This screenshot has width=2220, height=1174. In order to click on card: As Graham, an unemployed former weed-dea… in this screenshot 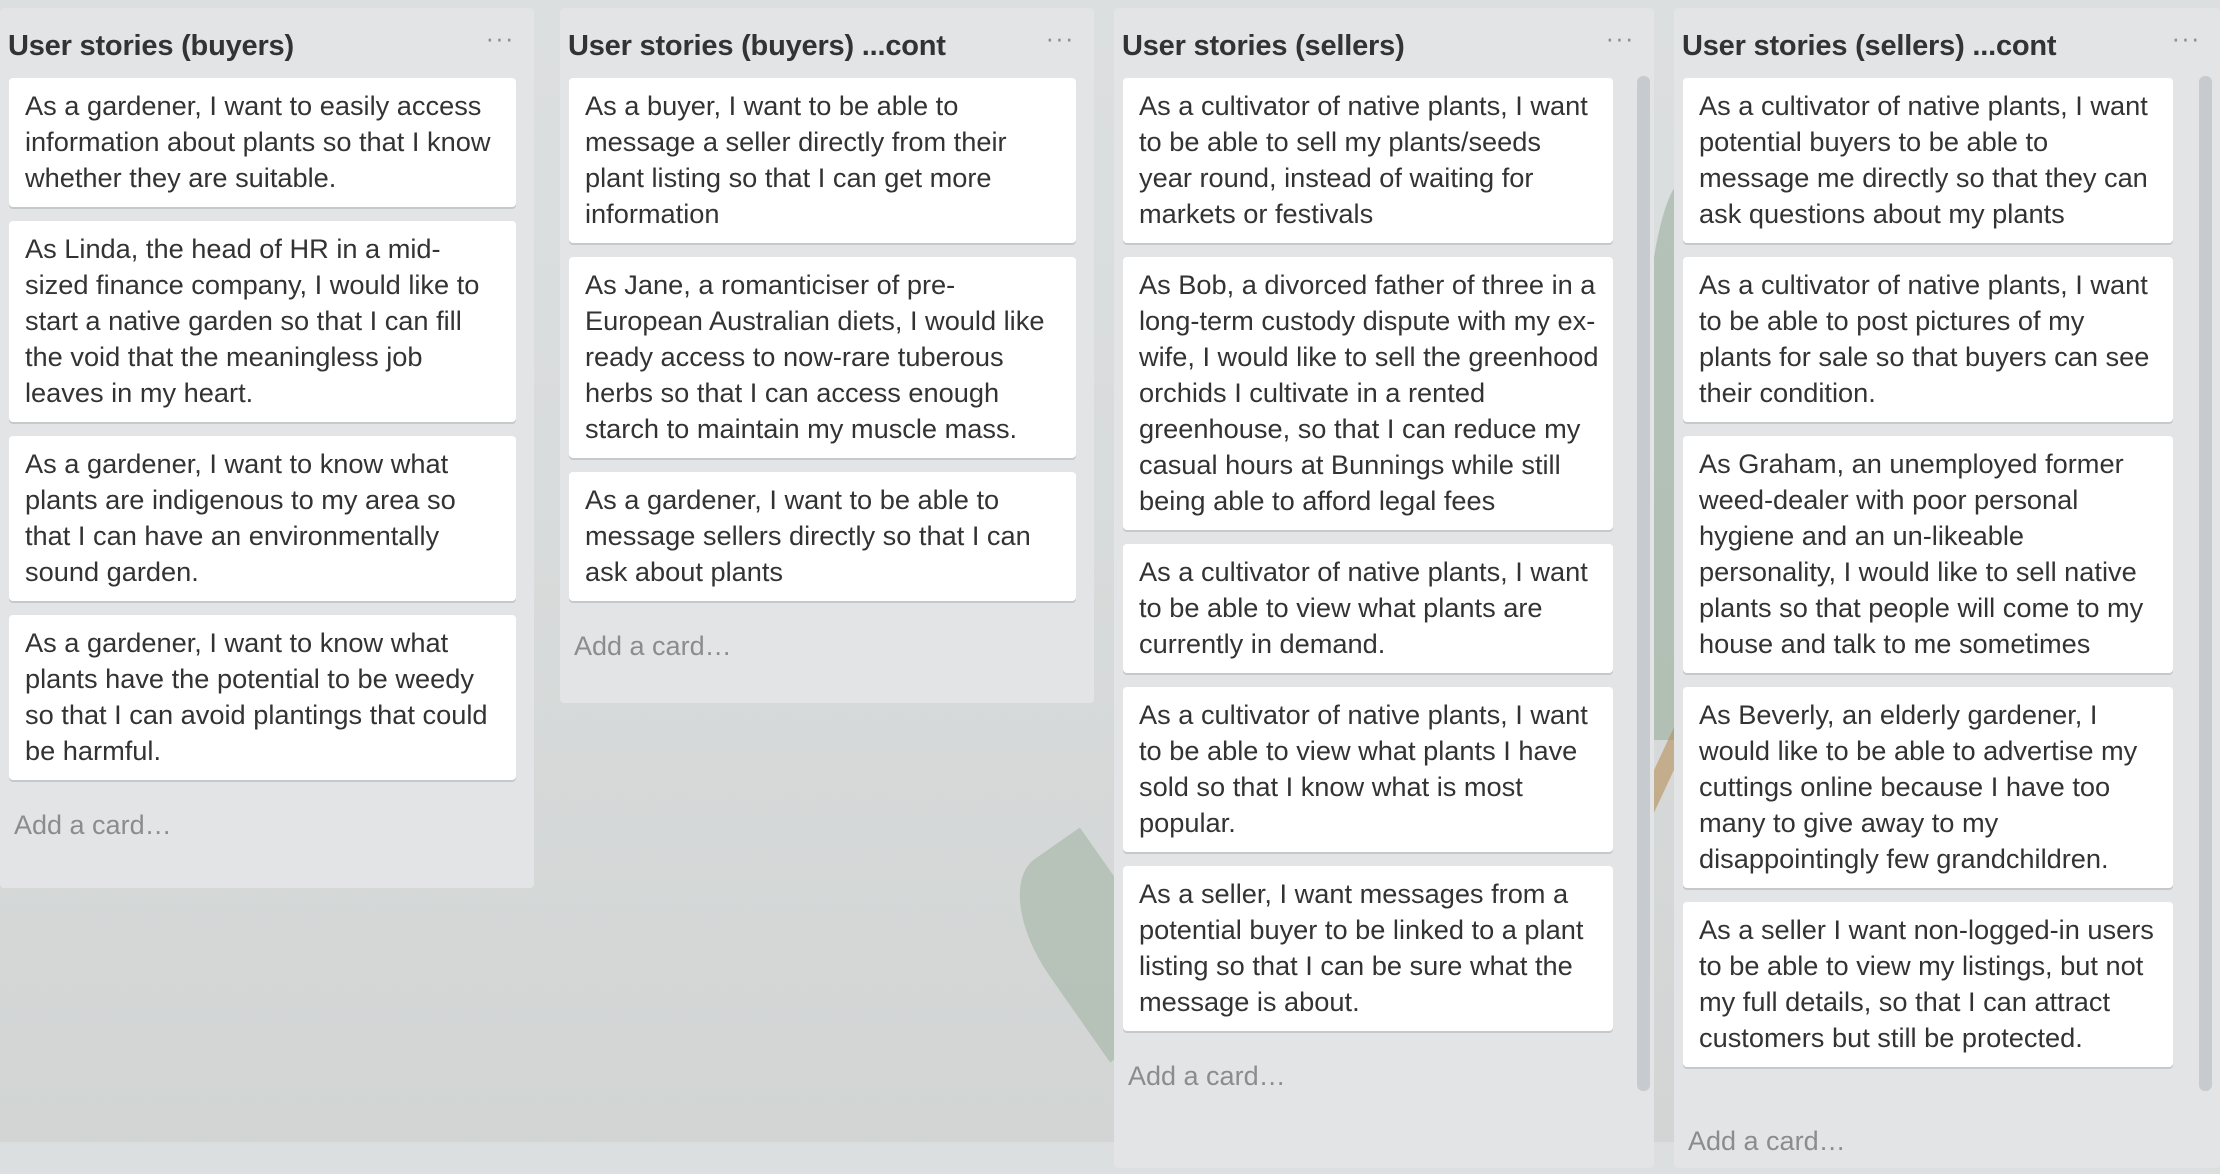, I will do `click(1928, 554)`.